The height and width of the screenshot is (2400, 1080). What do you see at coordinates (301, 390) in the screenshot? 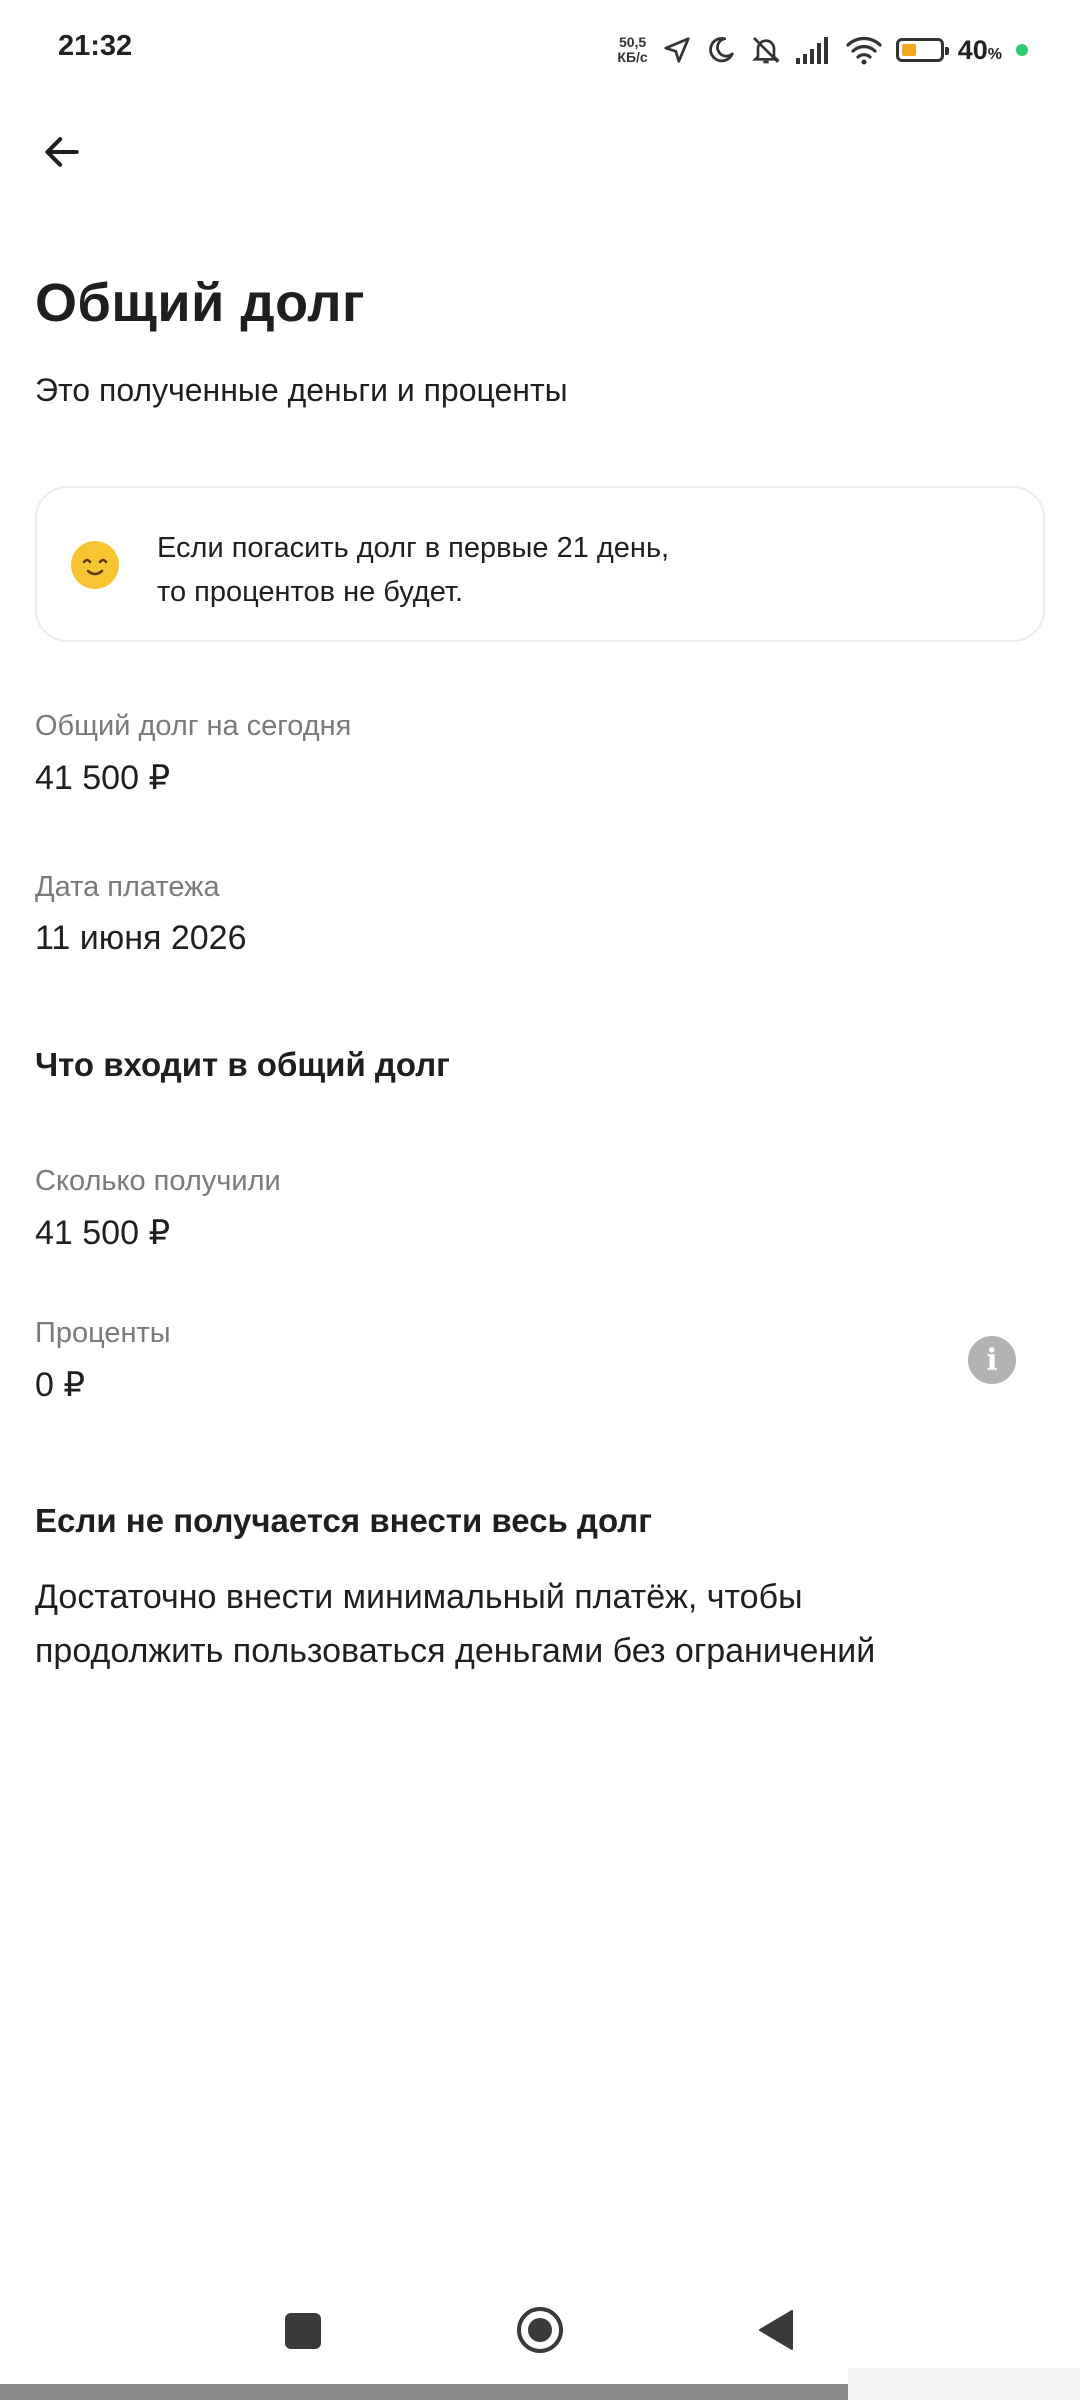
I see `page-subtitle: Это полученные деньги и проценты` at bounding box center [301, 390].